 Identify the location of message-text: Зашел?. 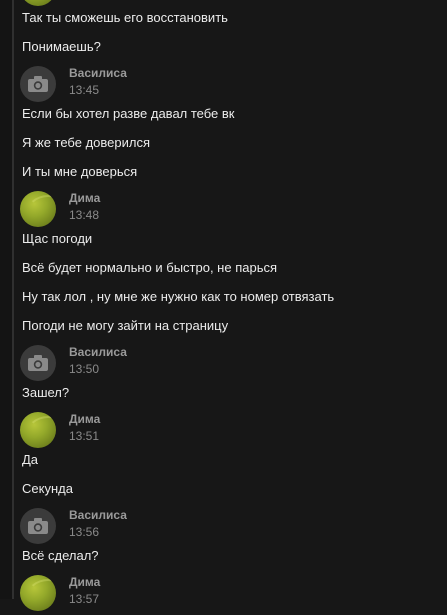
(46, 392).